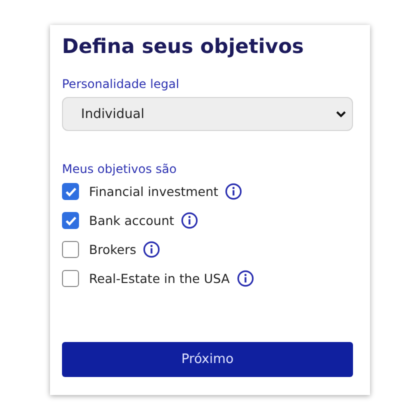  I want to click on next-button: Próximo, so click(207, 359).